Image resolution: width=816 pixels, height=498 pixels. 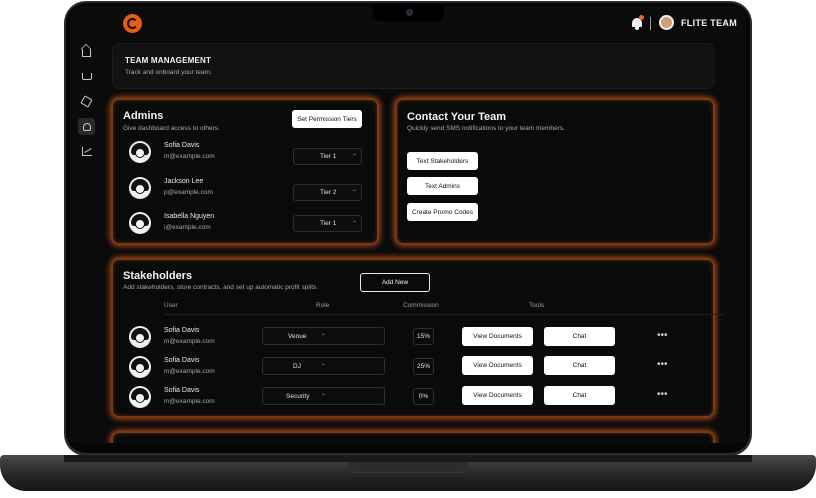 I want to click on admin-name: Isabella Nguyen, so click(x=189, y=216).